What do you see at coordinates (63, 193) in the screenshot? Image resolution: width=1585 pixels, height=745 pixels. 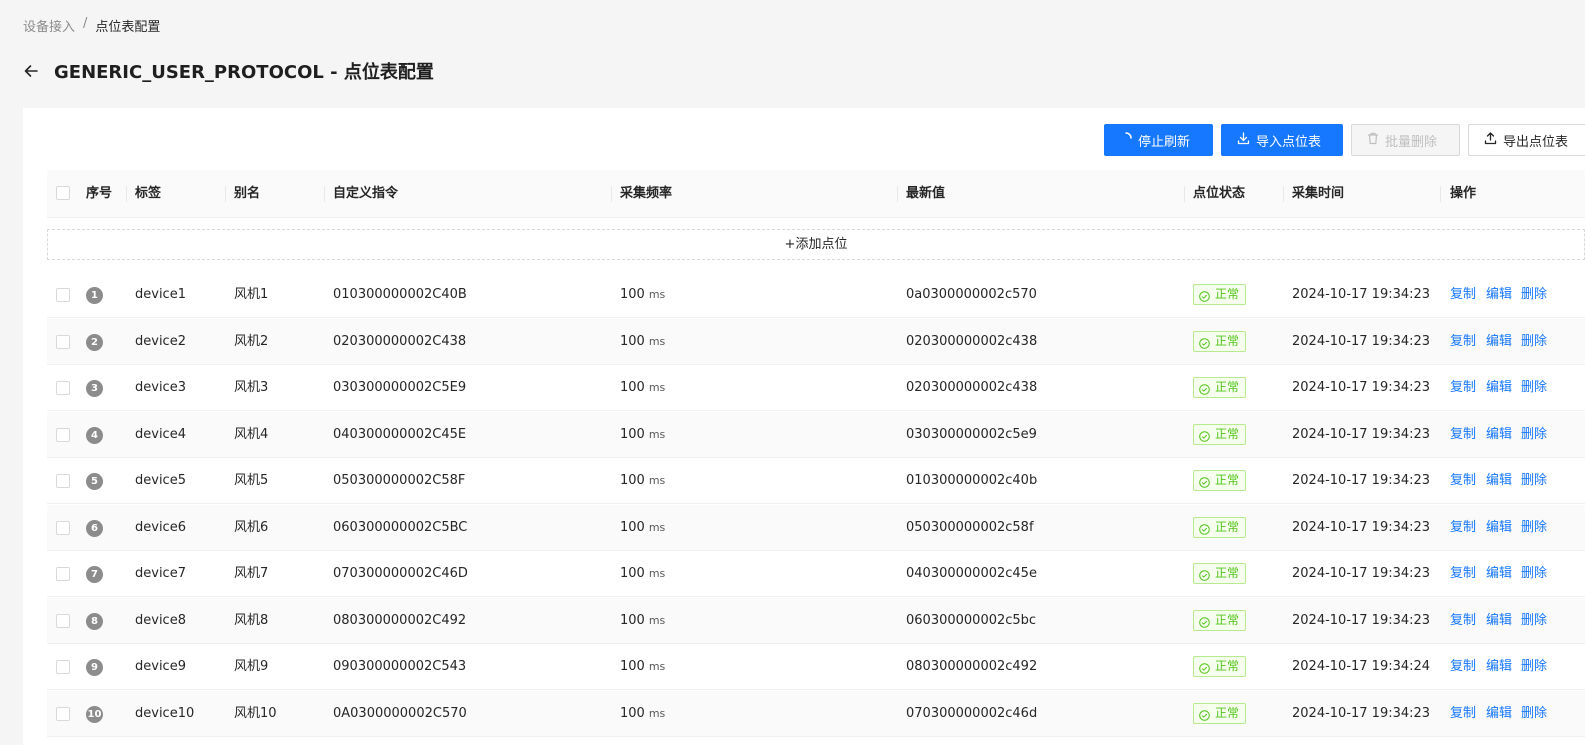 I see `select-all-checkbox` at bounding box center [63, 193].